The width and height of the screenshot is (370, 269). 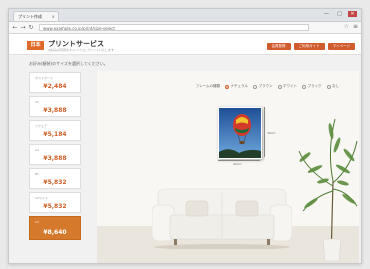 What do you see at coordinates (55, 154) in the screenshot?
I see `size-option: A4 ¥3,888` at bounding box center [55, 154].